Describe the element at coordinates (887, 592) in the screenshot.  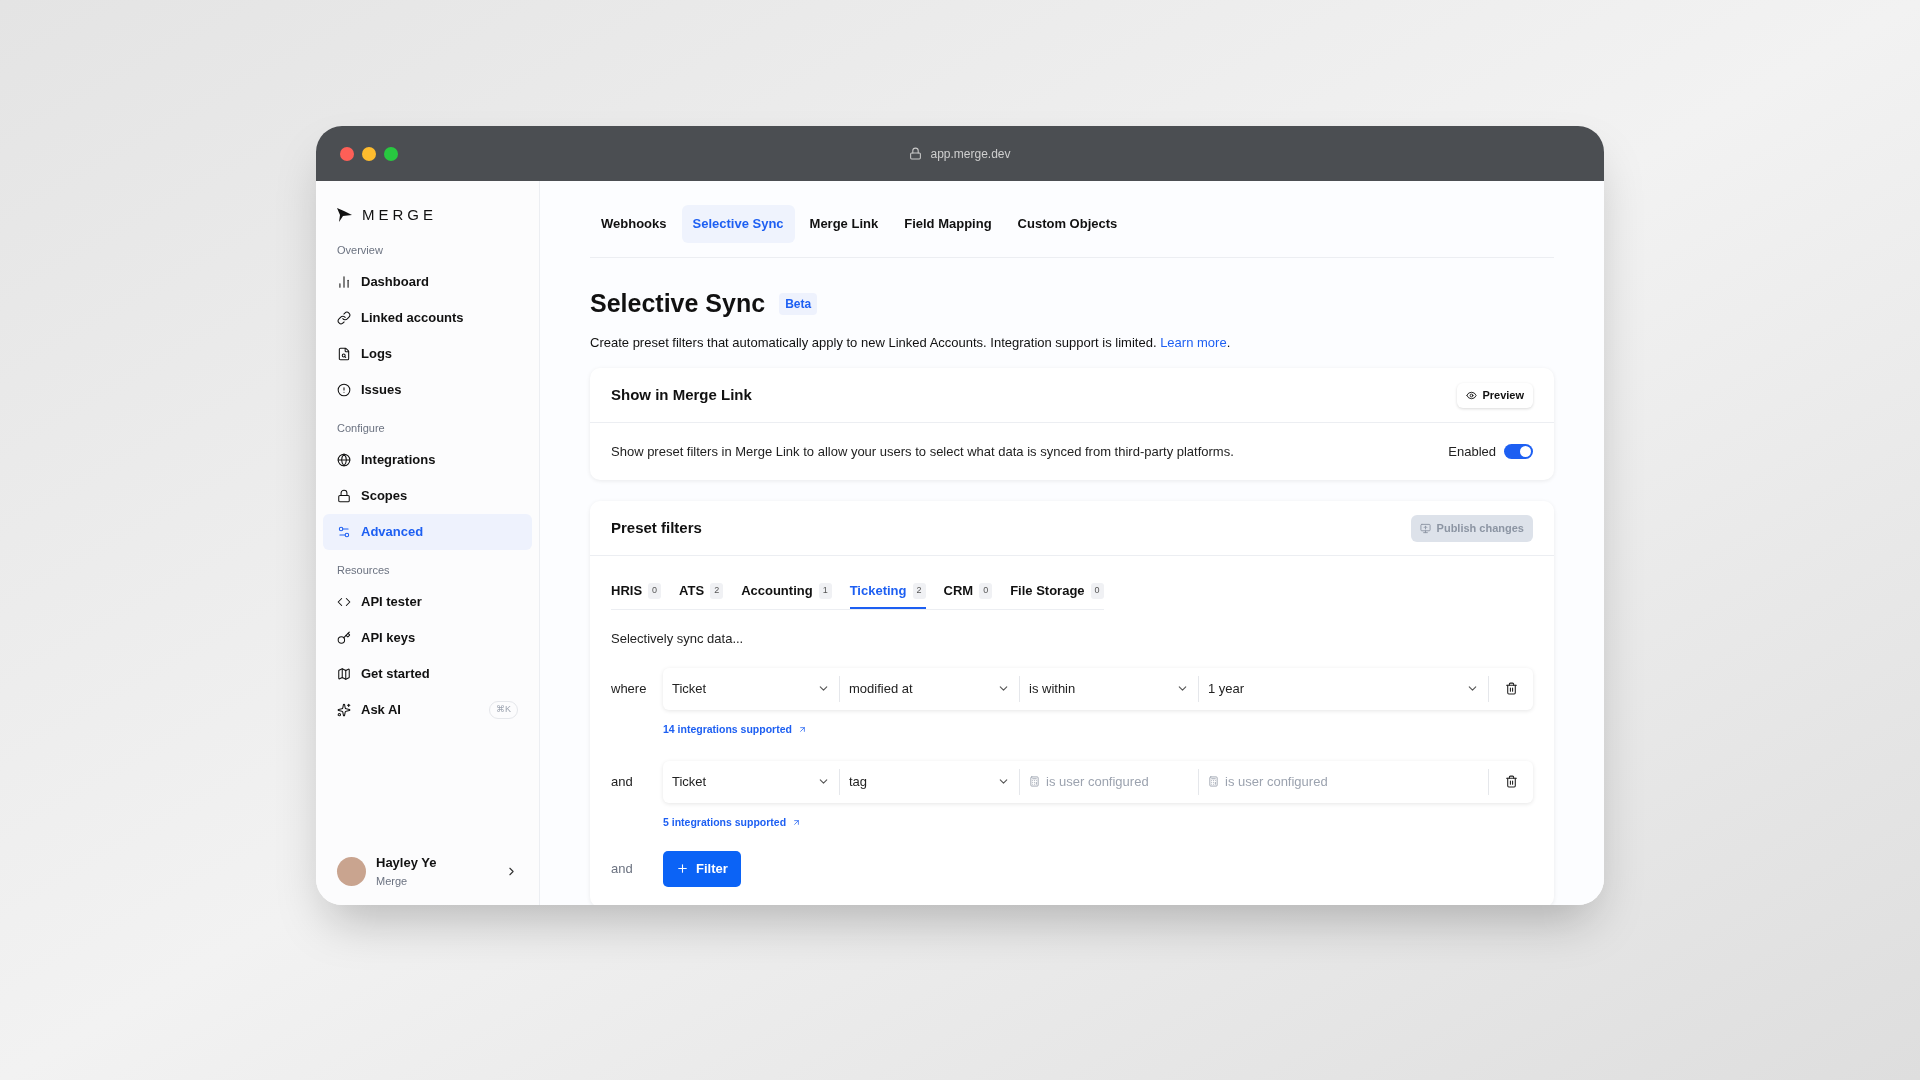
I see `category-tab: Ticketing 2` at that location.